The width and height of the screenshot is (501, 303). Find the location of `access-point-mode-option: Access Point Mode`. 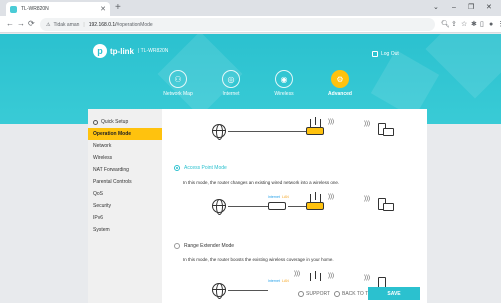

access-point-mode-option: Access Point Mode is located at coordinates (200, 168).